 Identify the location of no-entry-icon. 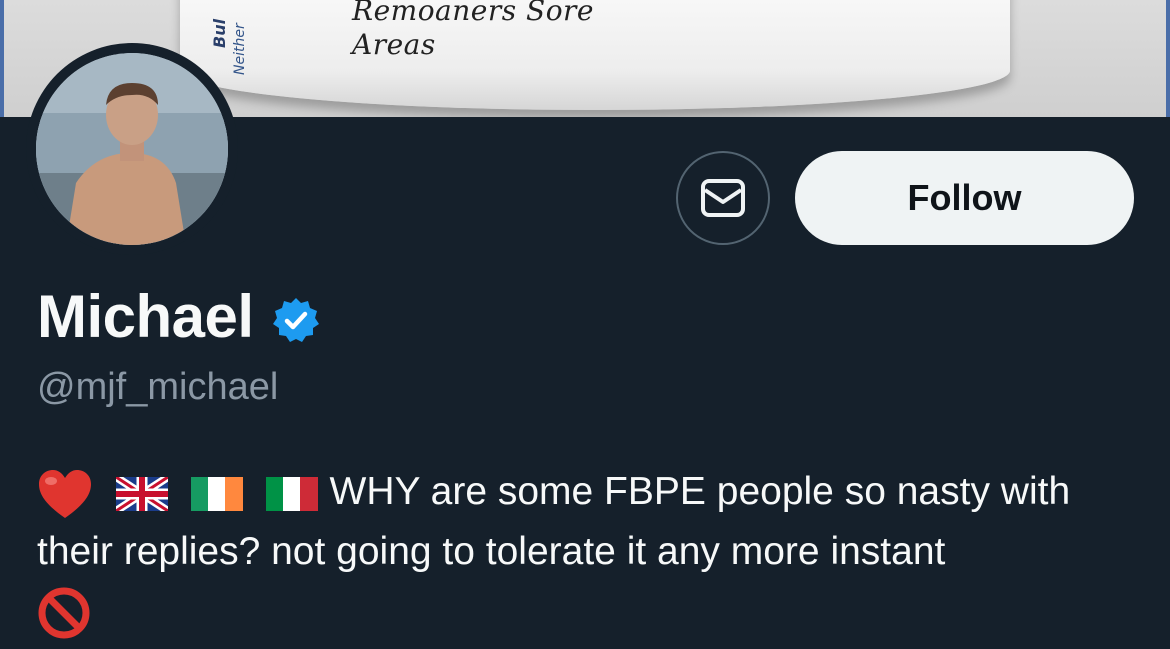
(64, 613).